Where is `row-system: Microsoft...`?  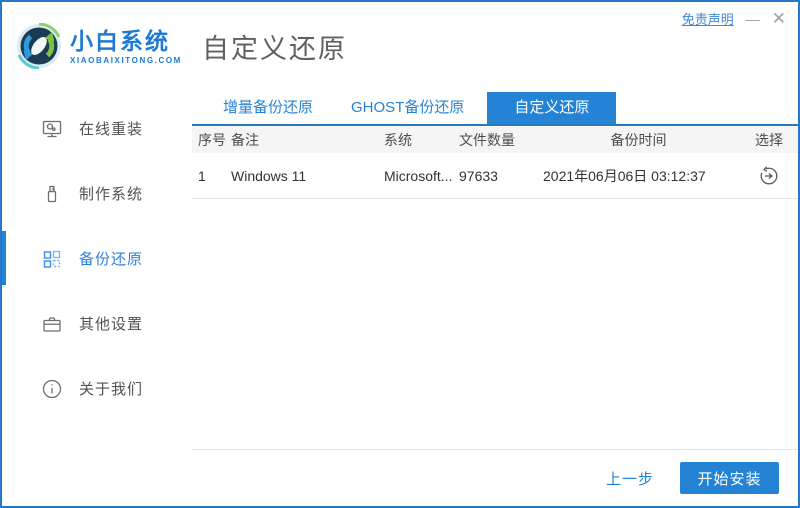 row-system: Microsoft... is located at coordinates (418, 175).